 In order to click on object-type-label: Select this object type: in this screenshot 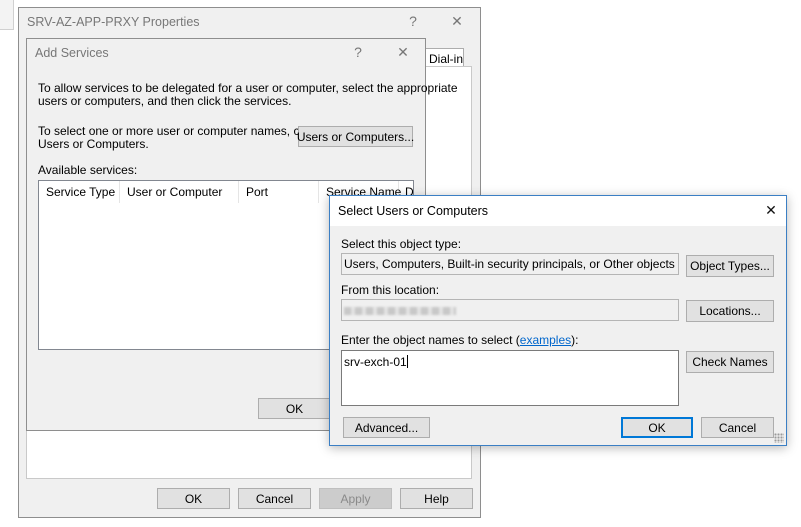, I will do `click(401, 244)`.